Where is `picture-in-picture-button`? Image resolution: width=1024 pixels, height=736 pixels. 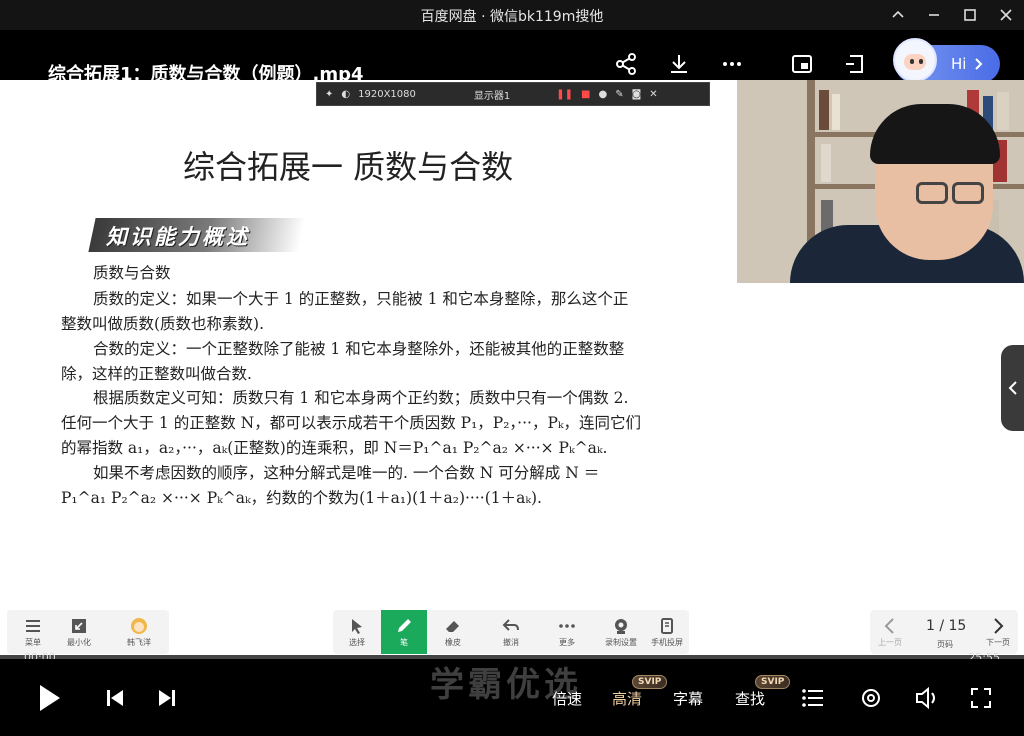 picture-in-picture-button is located at coordinates (802, 64).